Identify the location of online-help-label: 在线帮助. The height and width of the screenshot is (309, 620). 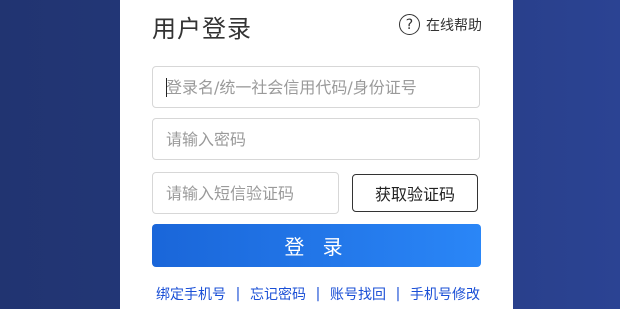
(454, 25).